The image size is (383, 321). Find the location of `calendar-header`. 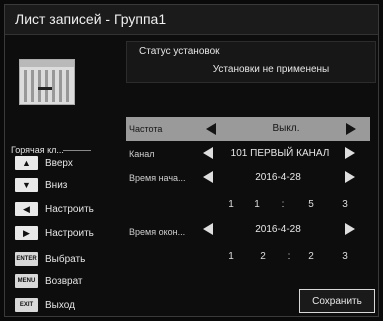

calendar-header is located at coordinates (47, 63).